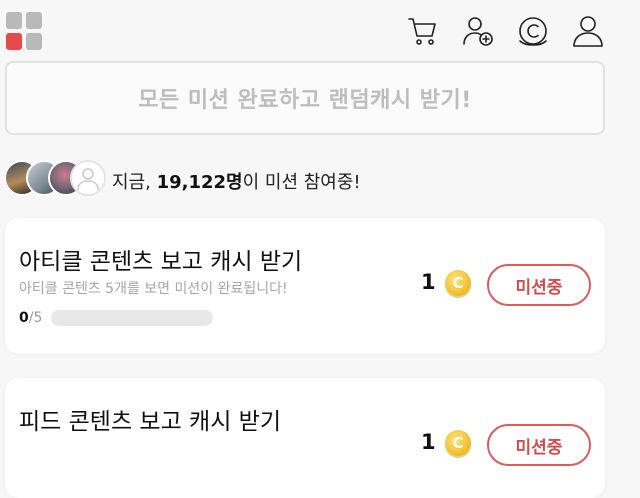  What do you see at coordinates (153, 289) in the screenshot?
I see `mission-description: 아티클 콘텐츠 5개를 보면 미션이 완료됩니다!` at bounding box center [153, 289].